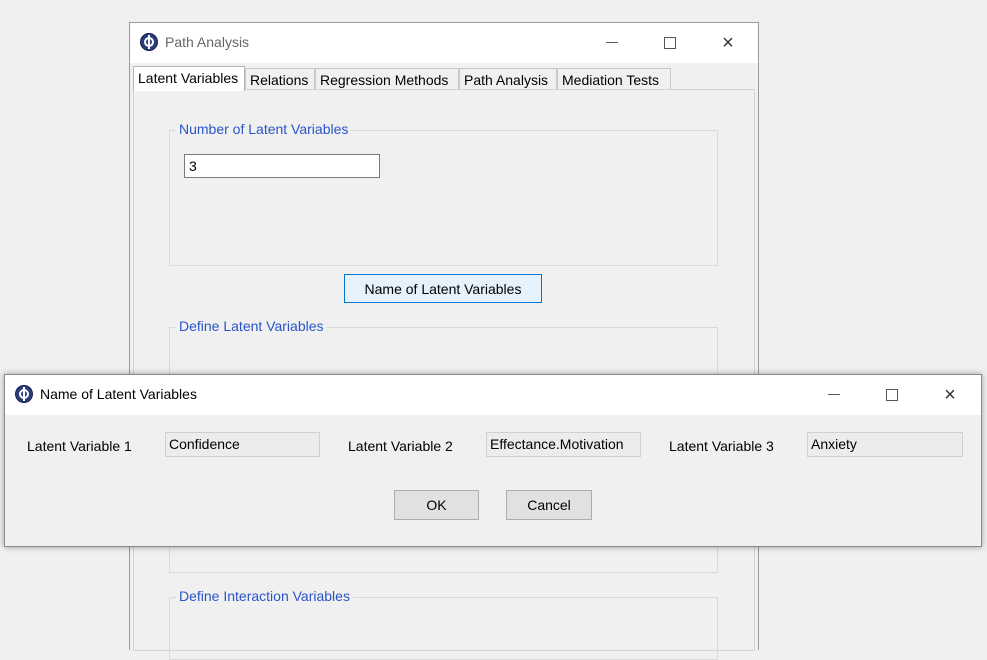 This screenshot has height=660, width=987. What do you see at coordinates (118, 394) in the screenshot?
I see `dialog-title: Name of Latent Variables` at bounding box center [118, 394].